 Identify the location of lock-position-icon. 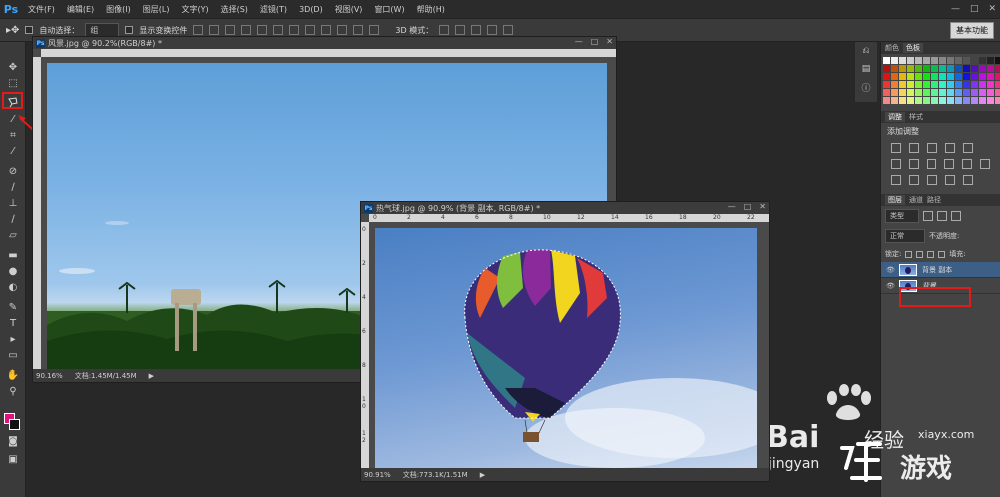
(931, 254).